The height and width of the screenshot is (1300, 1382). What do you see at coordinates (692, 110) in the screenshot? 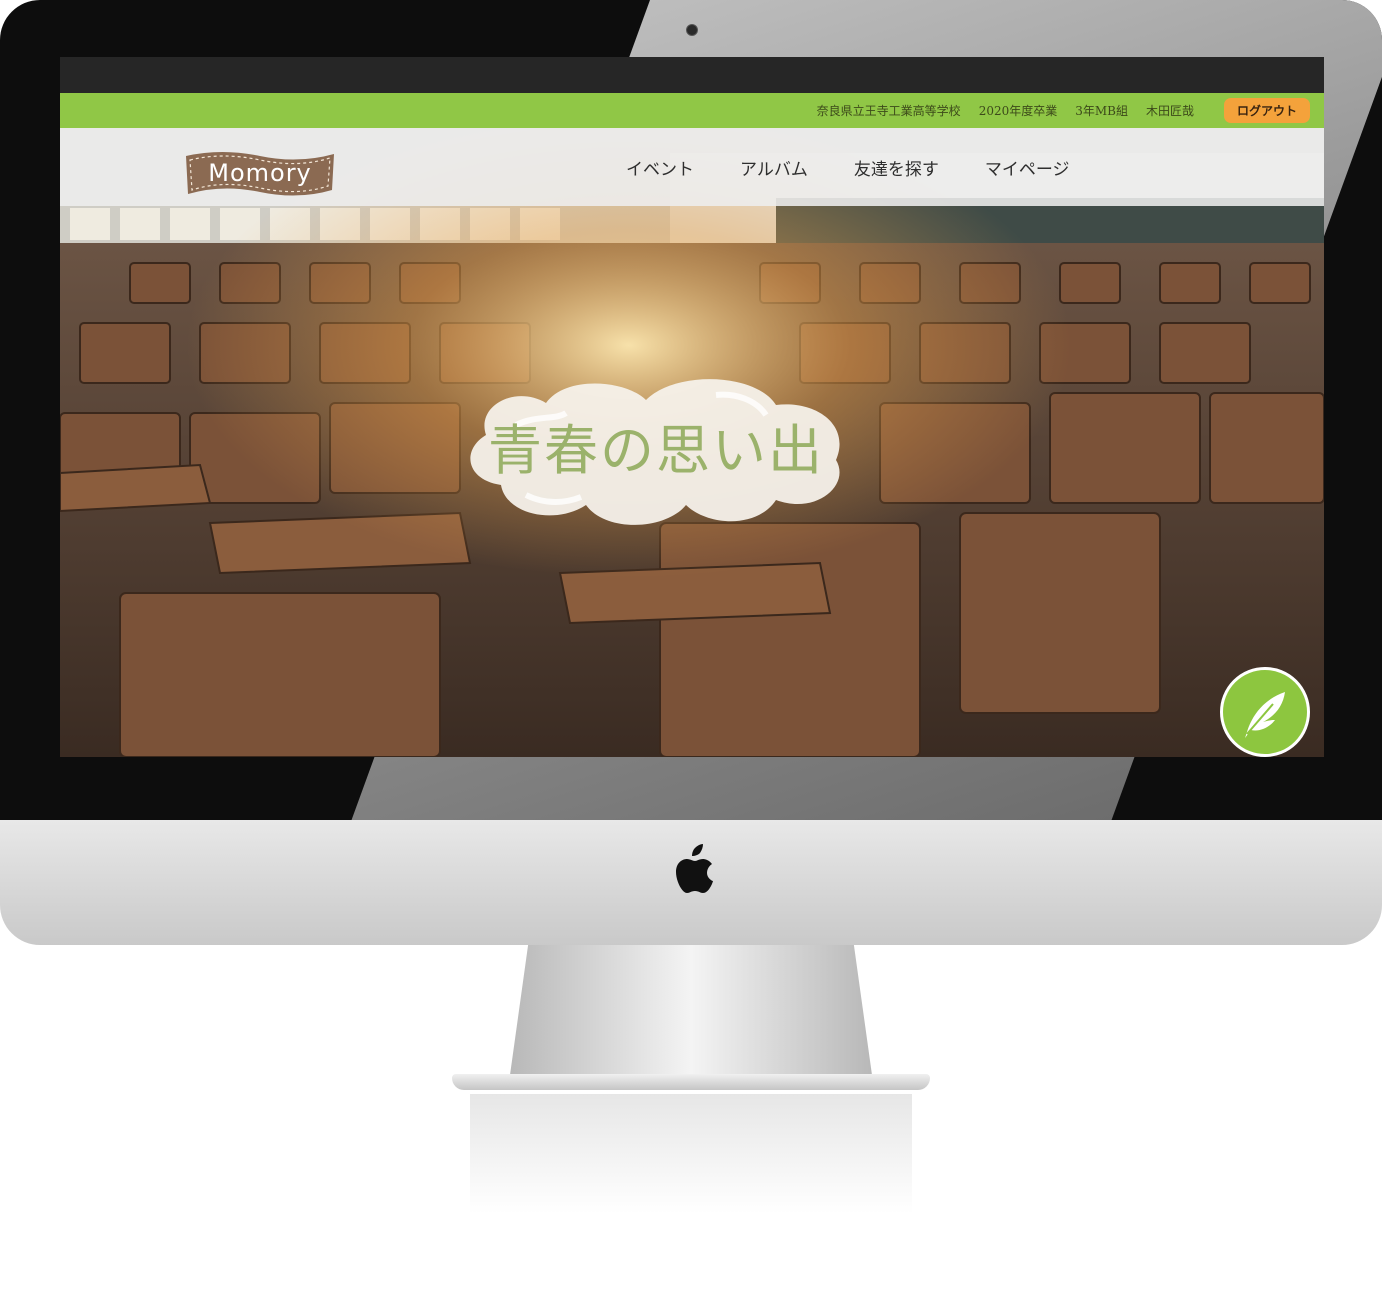
I see `user-info-bar: 奈良県立王寺工業高等学校 2020年度卒業 3年MB組 木田匠哉 ログアウト` at bounding box center [692, 110].